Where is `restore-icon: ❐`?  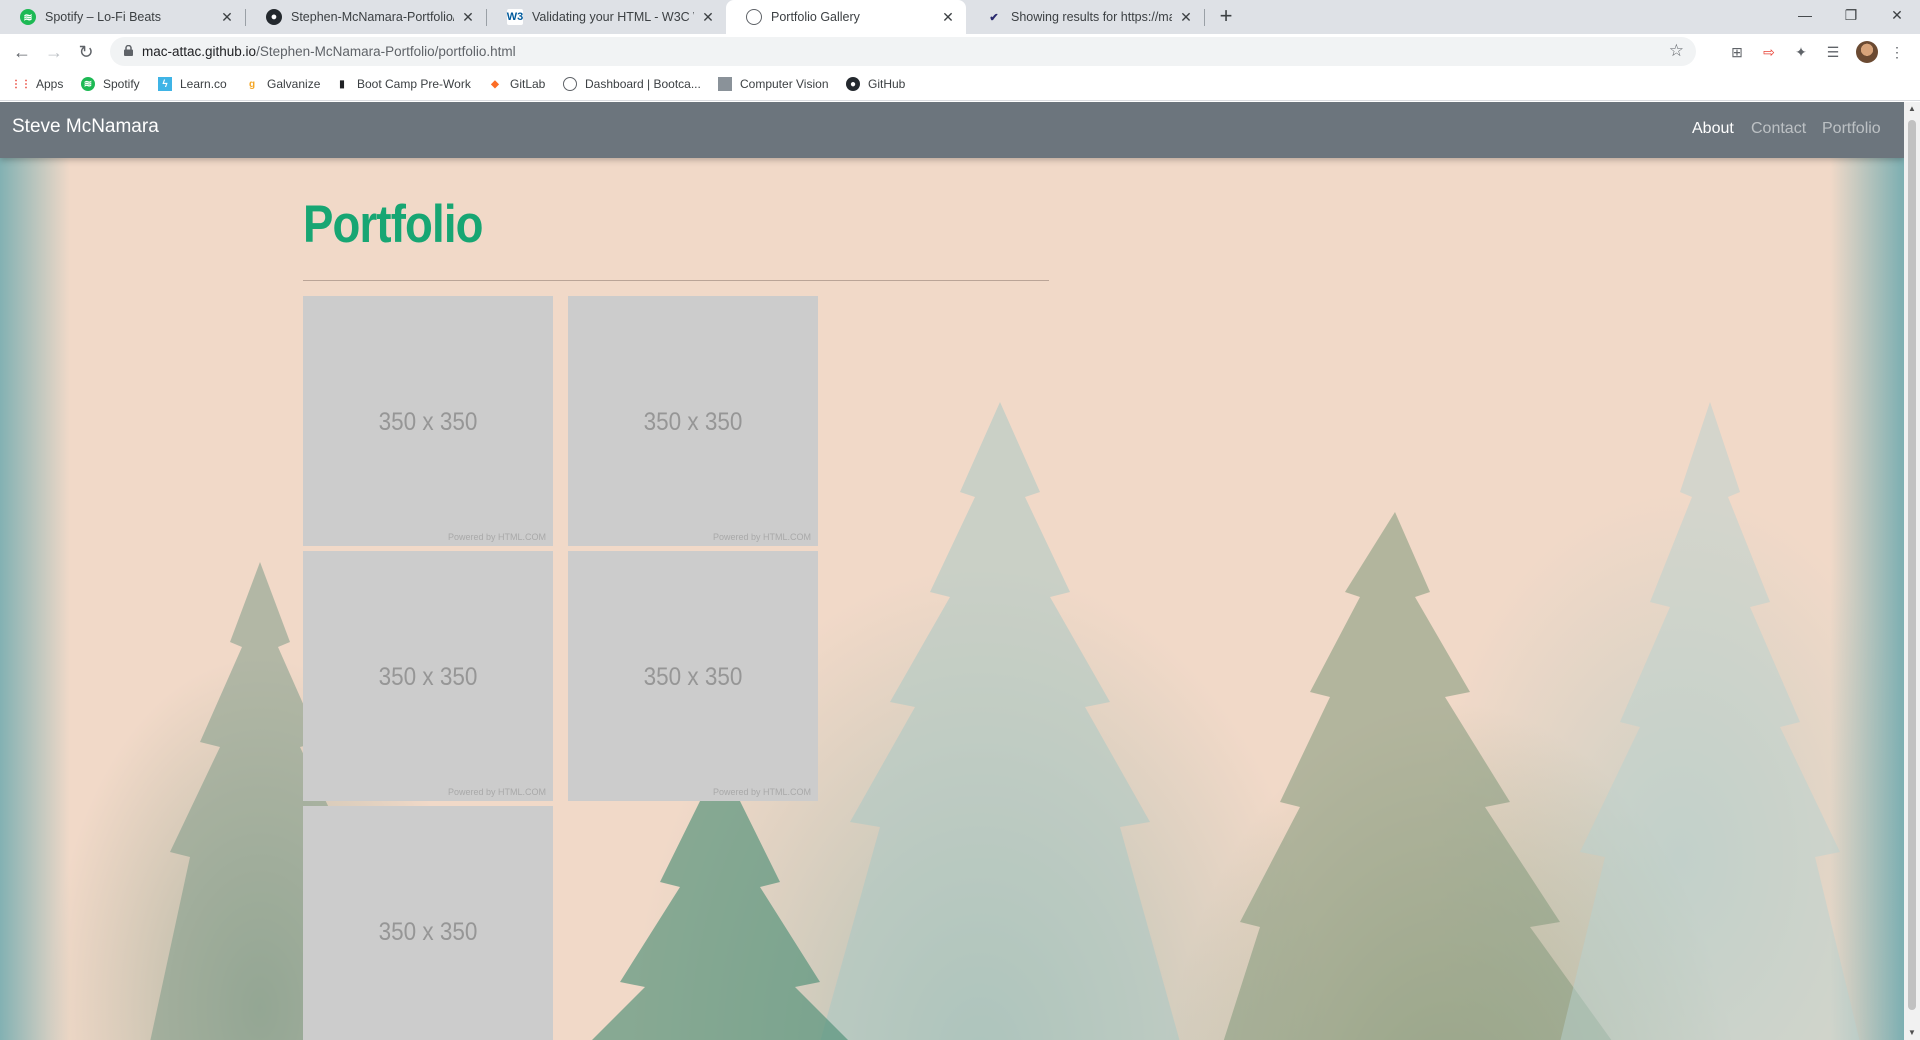 restore-icon: ❐ is located at coordinates (1851, 15).